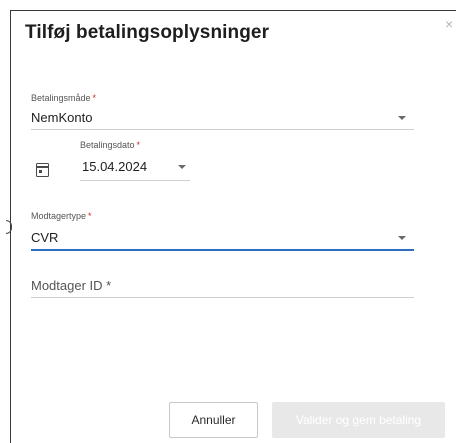 This screenshot has height=443, width=456. I want to click on recipient-id-input: Modtager ID *, so click(222, 284).